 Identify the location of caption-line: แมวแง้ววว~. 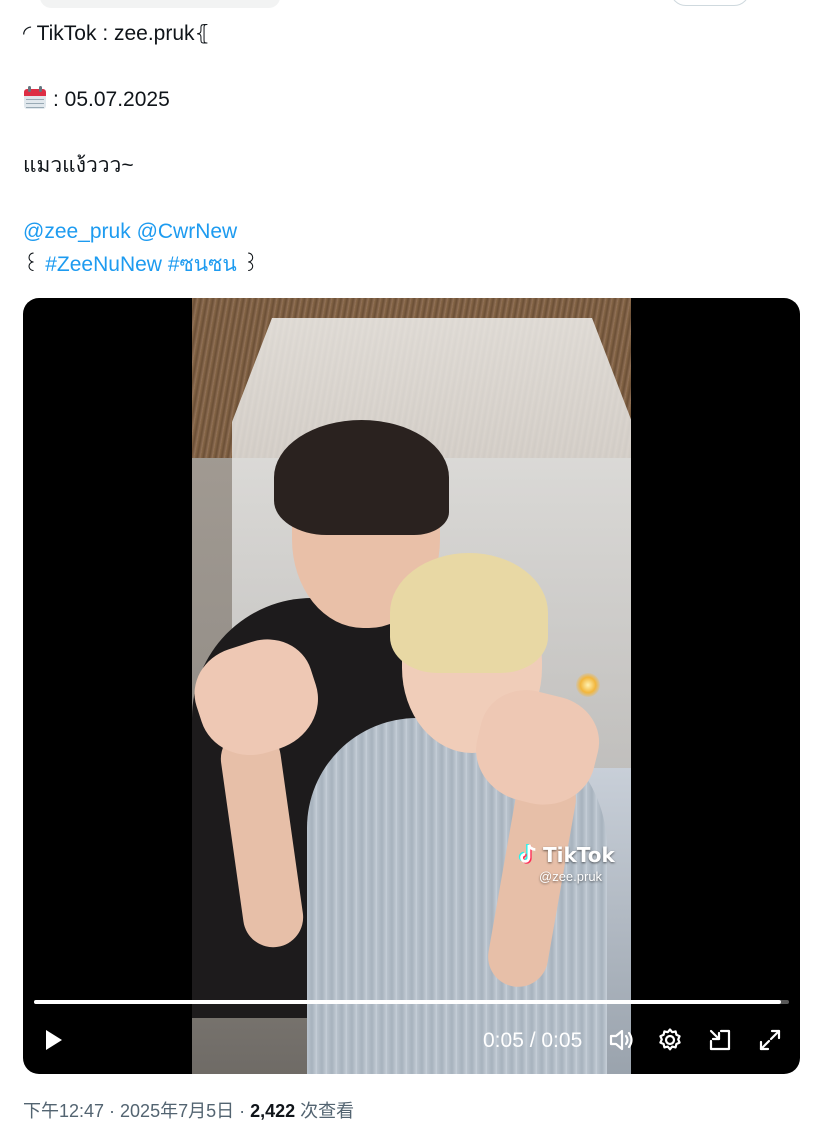
(78, 165).